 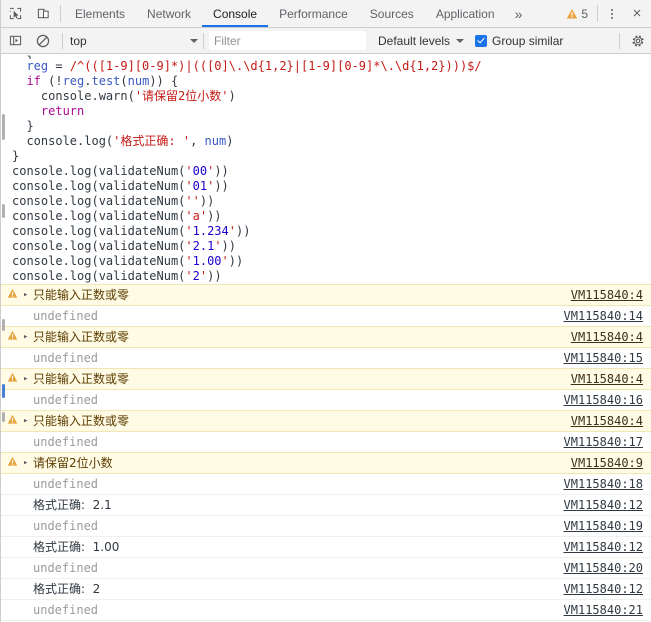 What do you see at coordinates (287, 40) in the screenshot?
I see `filter-input` at bounding box center [287, 40].